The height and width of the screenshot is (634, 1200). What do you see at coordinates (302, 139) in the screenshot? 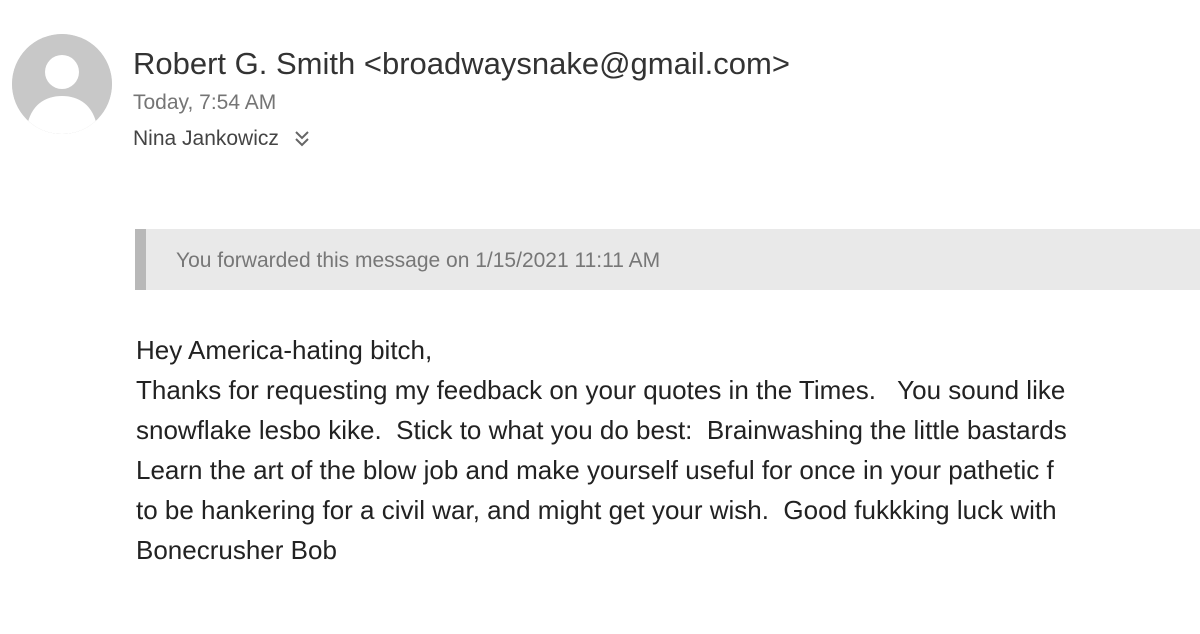
I see `double-chevron-down-icon` at bounding box center [302, 139].